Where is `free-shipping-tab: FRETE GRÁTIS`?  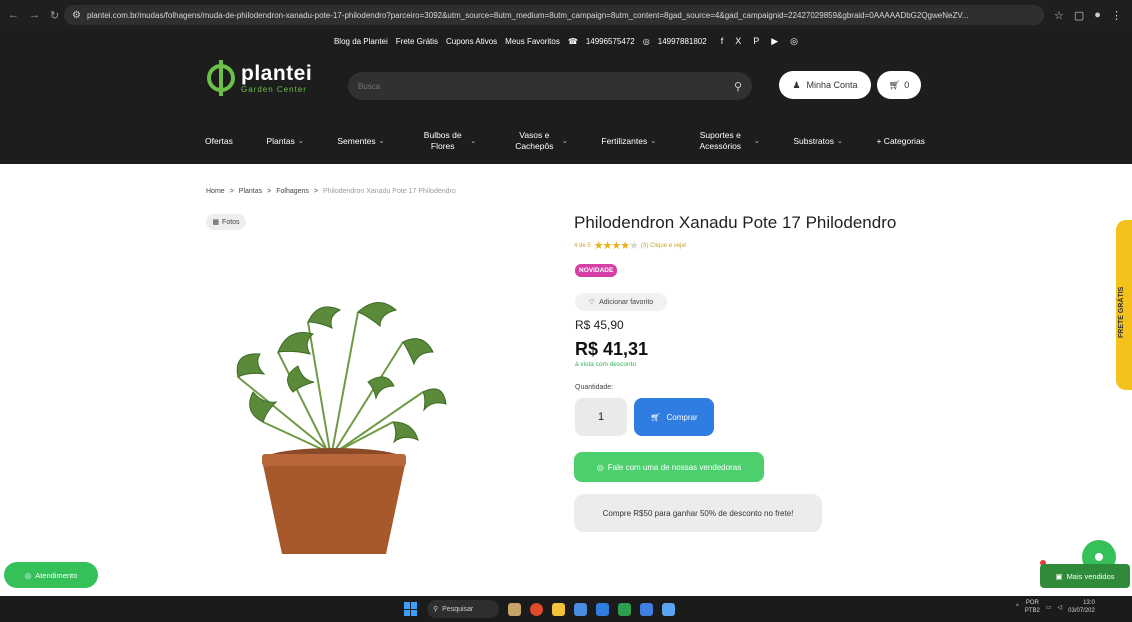 free-shipping-tab: FRETE GRÁTIS is located at coordinates (1124, 305).